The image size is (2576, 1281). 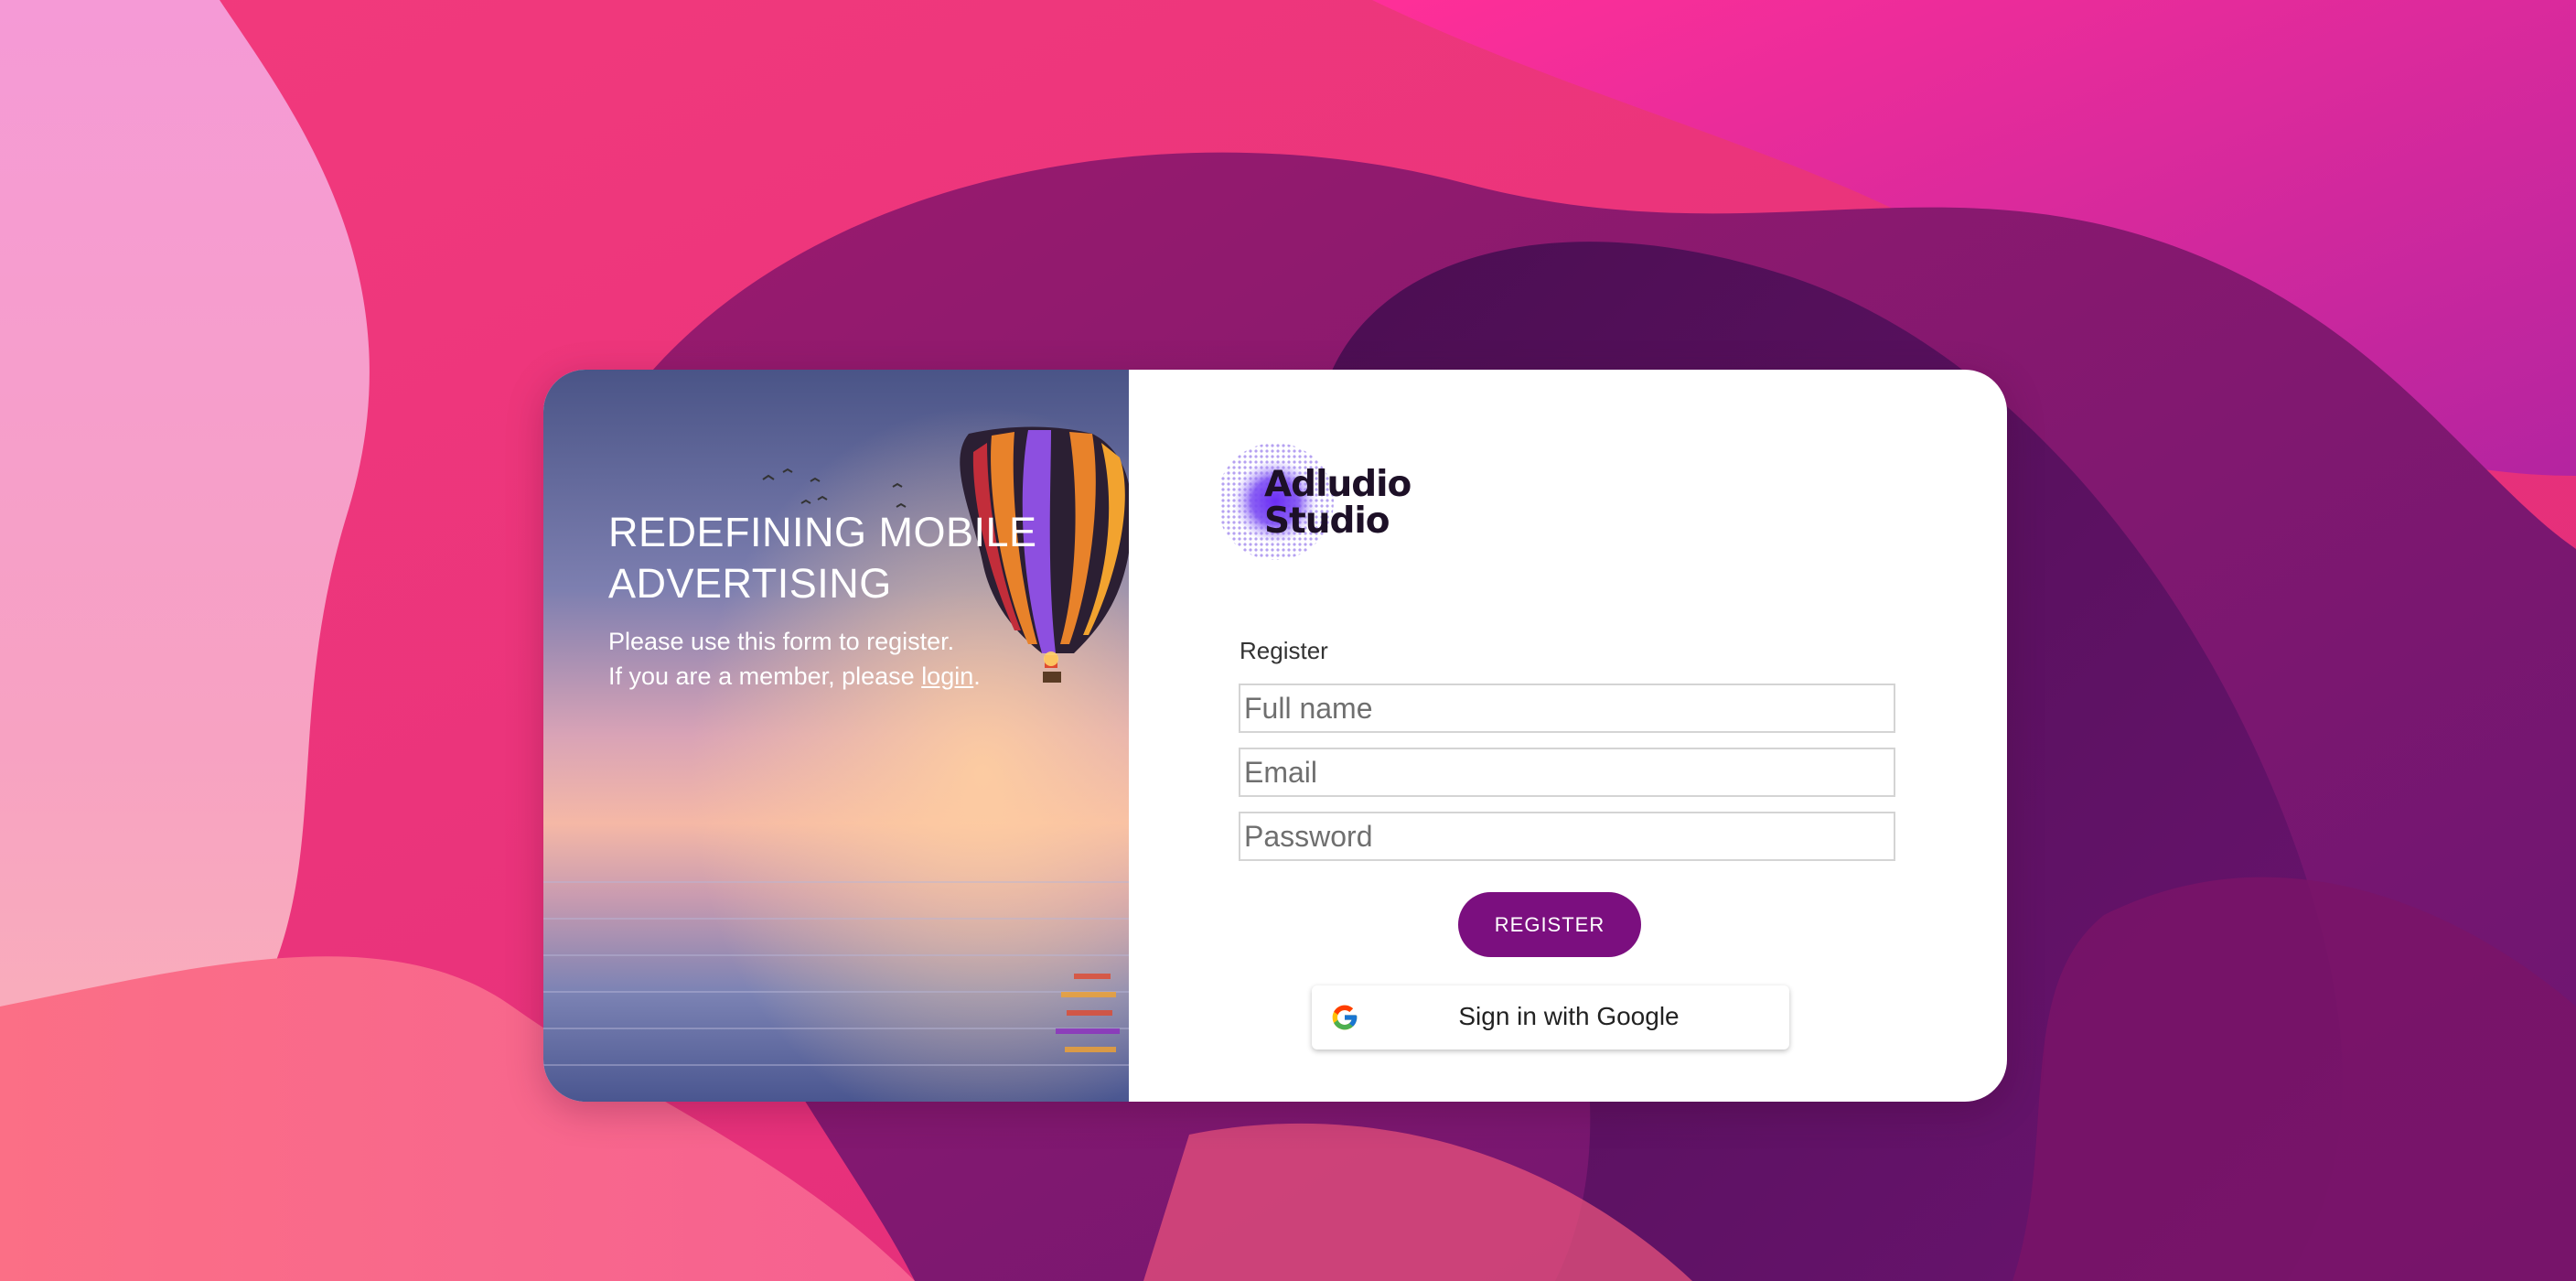 I want to click on hot-air-balloon-over-sea-image, so click(x=836, y=736).